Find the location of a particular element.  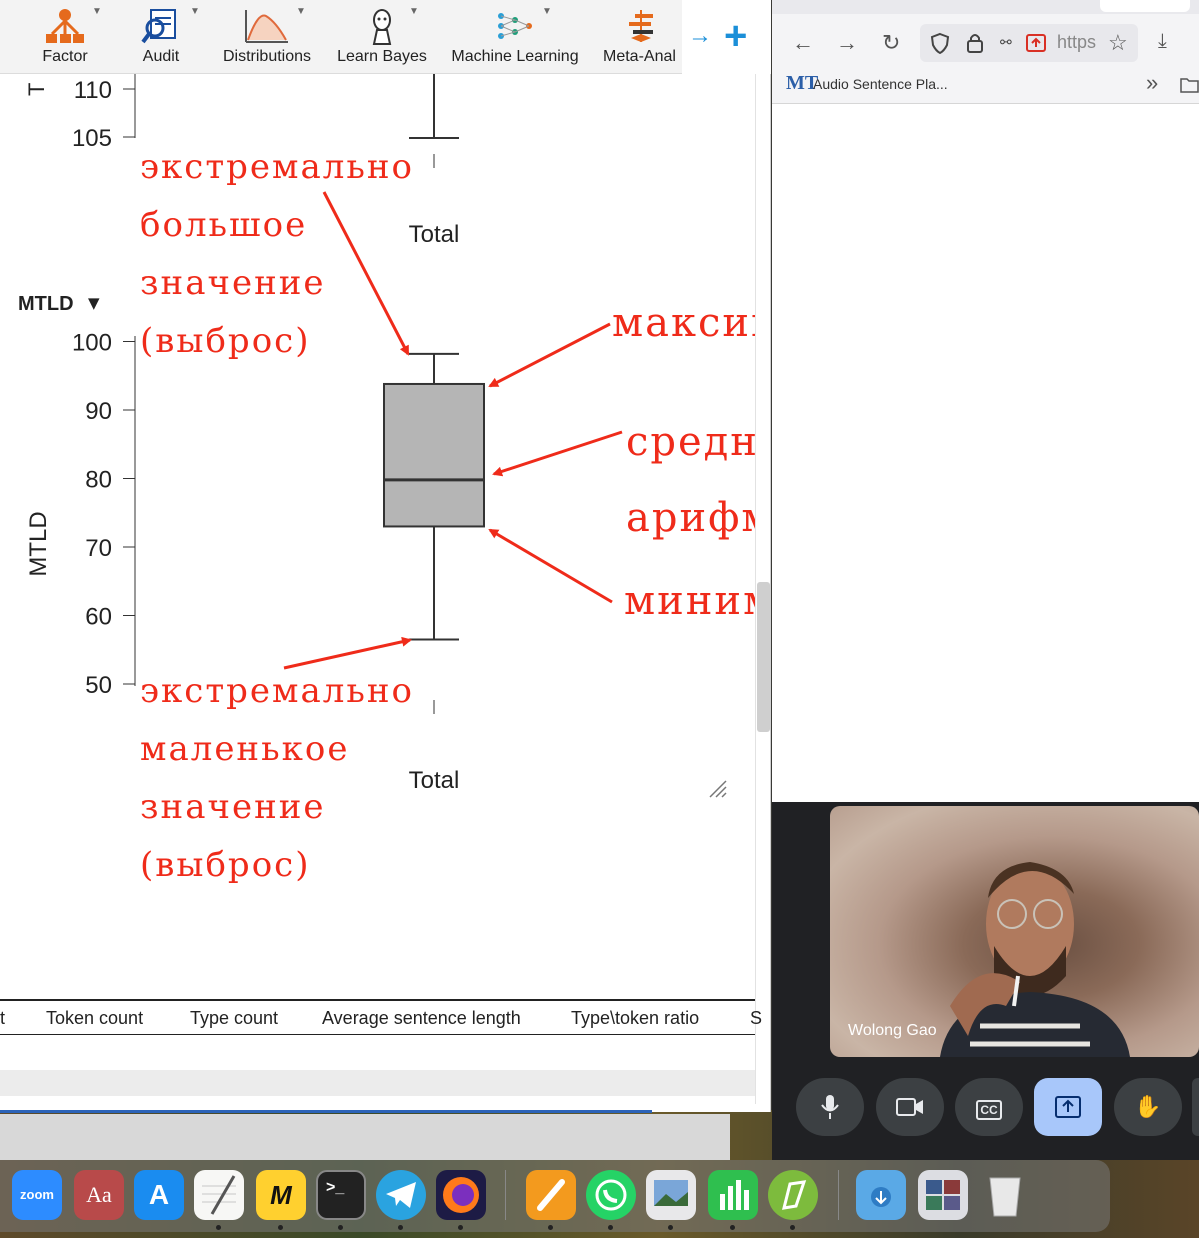

firefox-app-icon is located at coordinates (461, 1195).